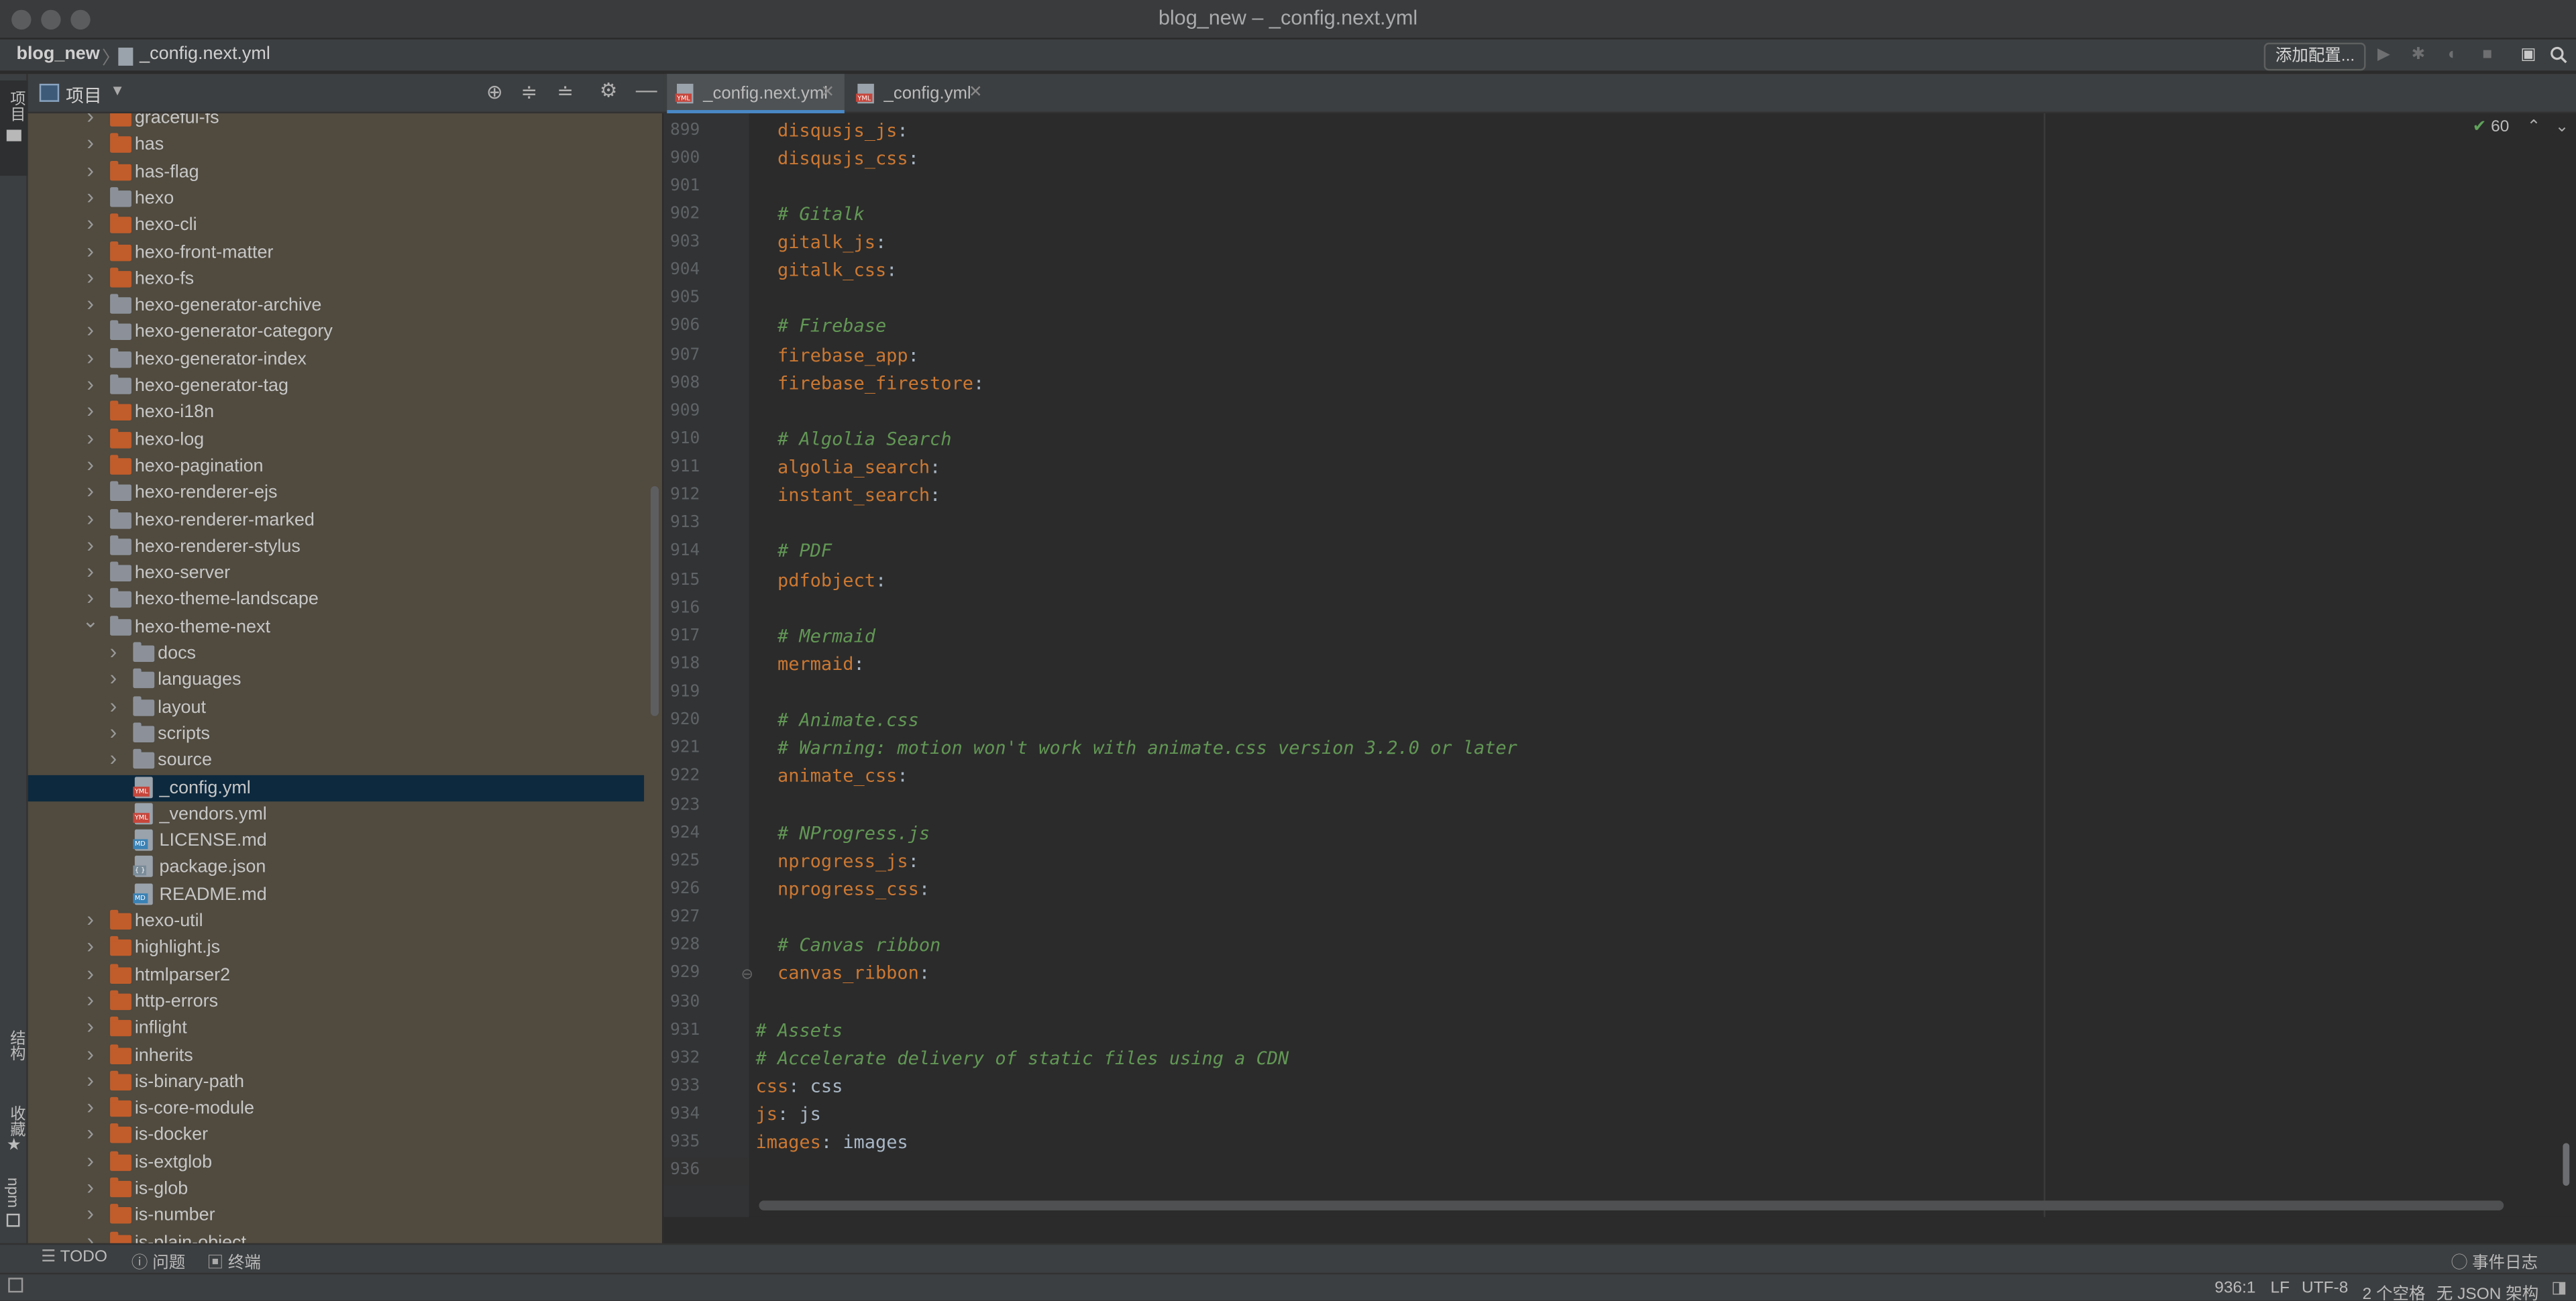  What do you see at coordinates (2559, 1289) in the screenshot?
I see `notifications-icon: ◨` at bounding box center [2559, 1289].